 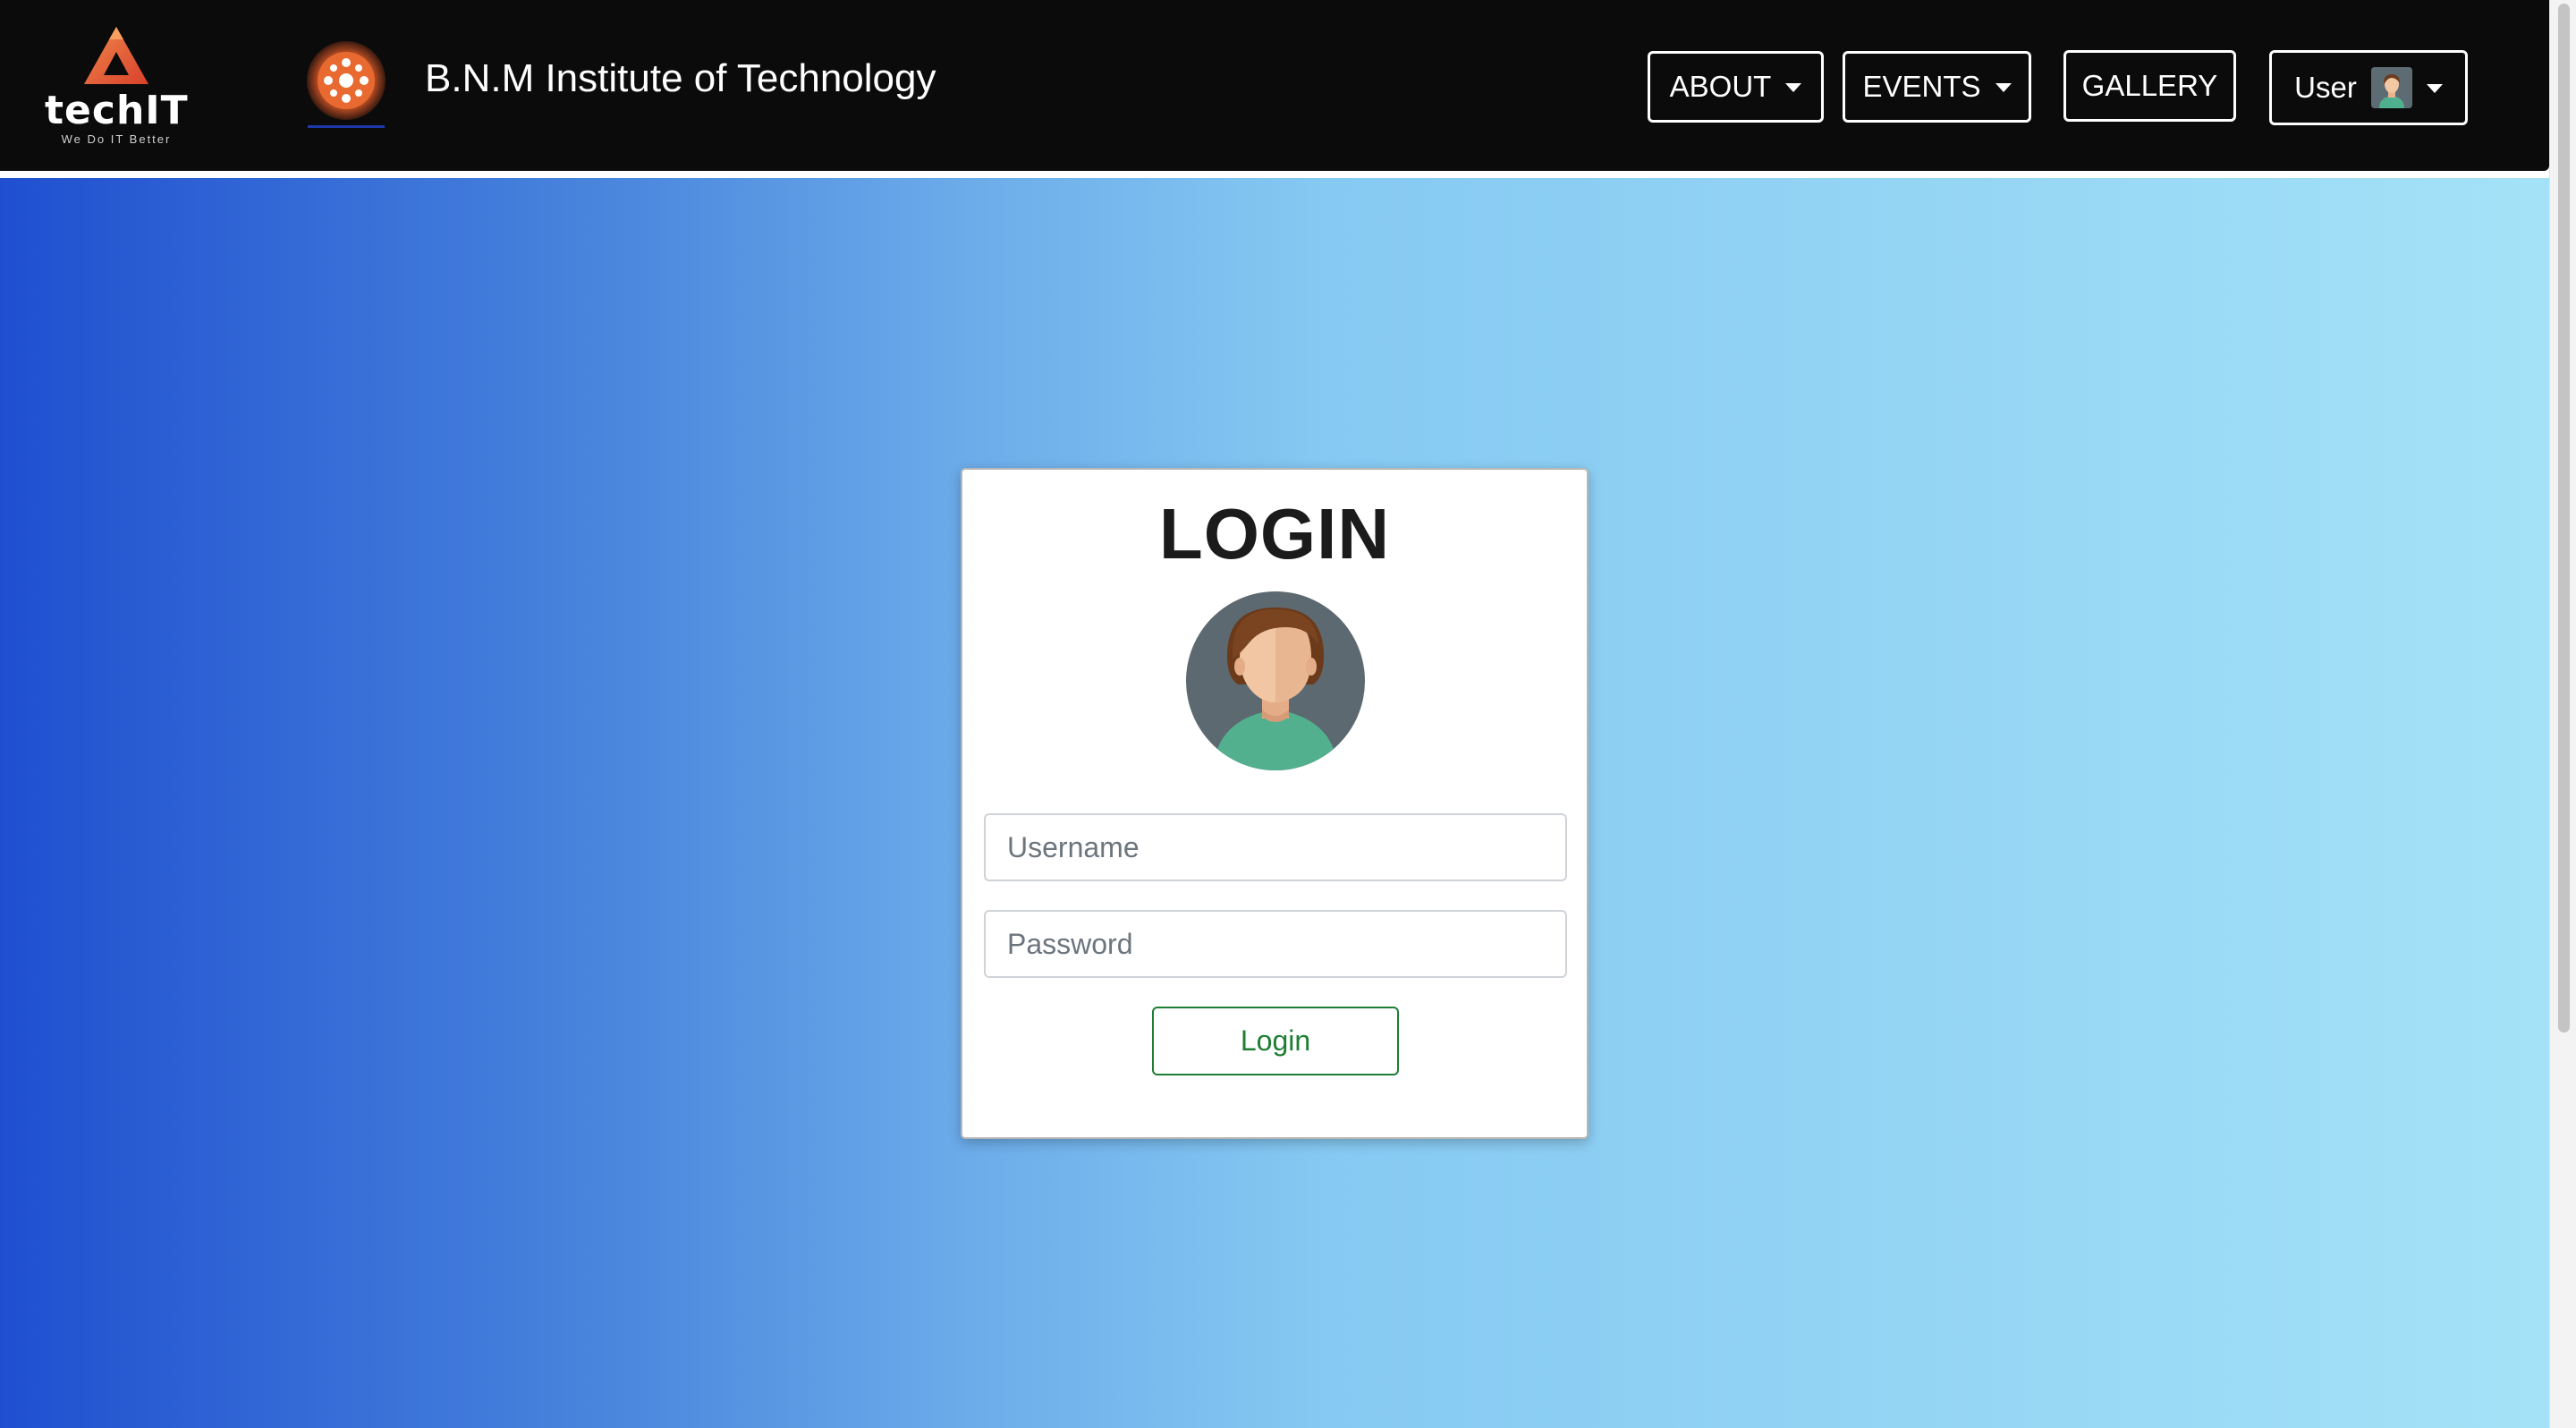 What do you see at coordinates (2391, 87) in the screenshot?
I see `user-avatar-icon` at bounding box center [2391, 87].